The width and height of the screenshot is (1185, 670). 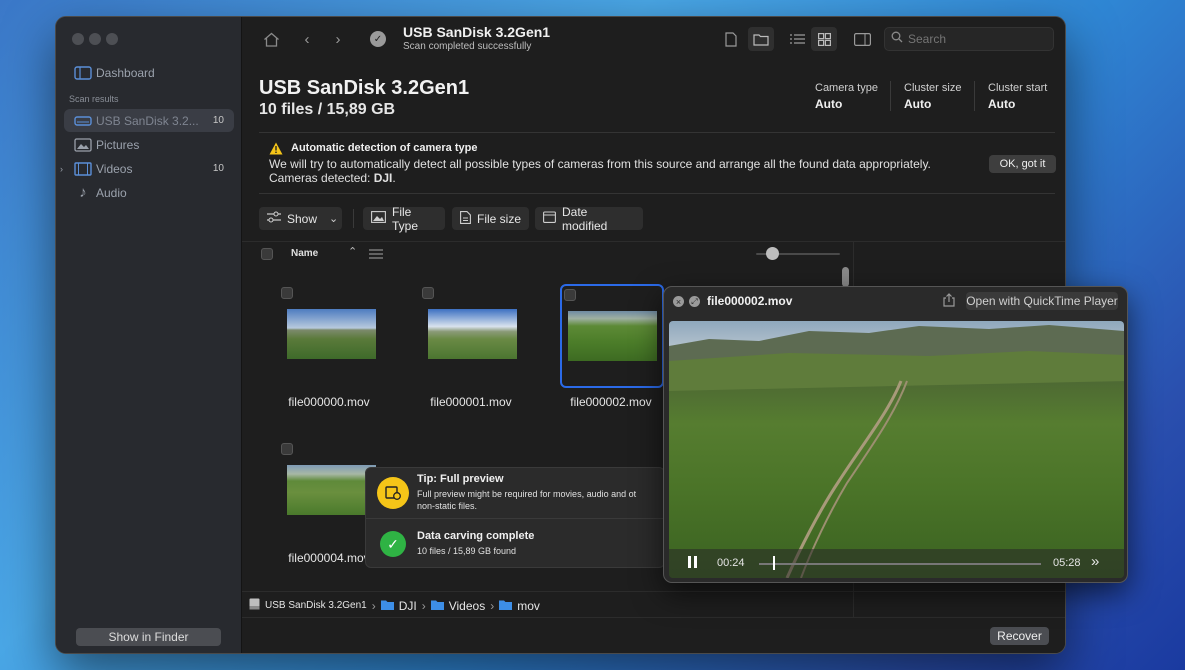 What do you see at coordinates (797, 39) in the screenshot?
I see `list-view-icon` at bounding box center [797, 39].